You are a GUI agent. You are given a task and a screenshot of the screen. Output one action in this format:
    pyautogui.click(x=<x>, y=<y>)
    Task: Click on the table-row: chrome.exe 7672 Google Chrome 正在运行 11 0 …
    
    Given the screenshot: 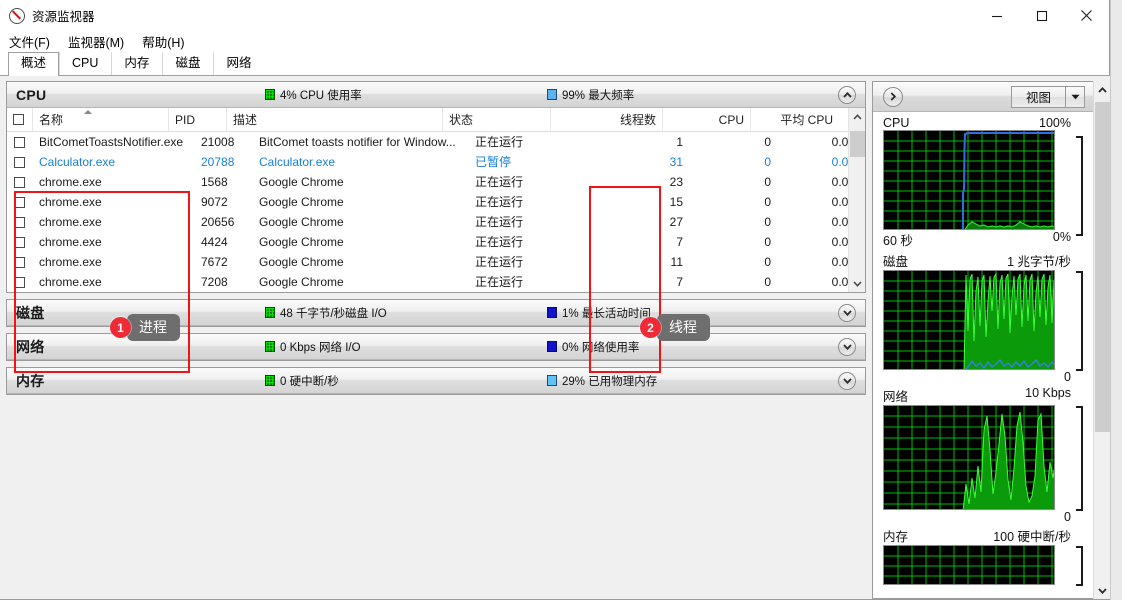 What is the action you would take?
    pyautogui.click(x=431, y=262)
    